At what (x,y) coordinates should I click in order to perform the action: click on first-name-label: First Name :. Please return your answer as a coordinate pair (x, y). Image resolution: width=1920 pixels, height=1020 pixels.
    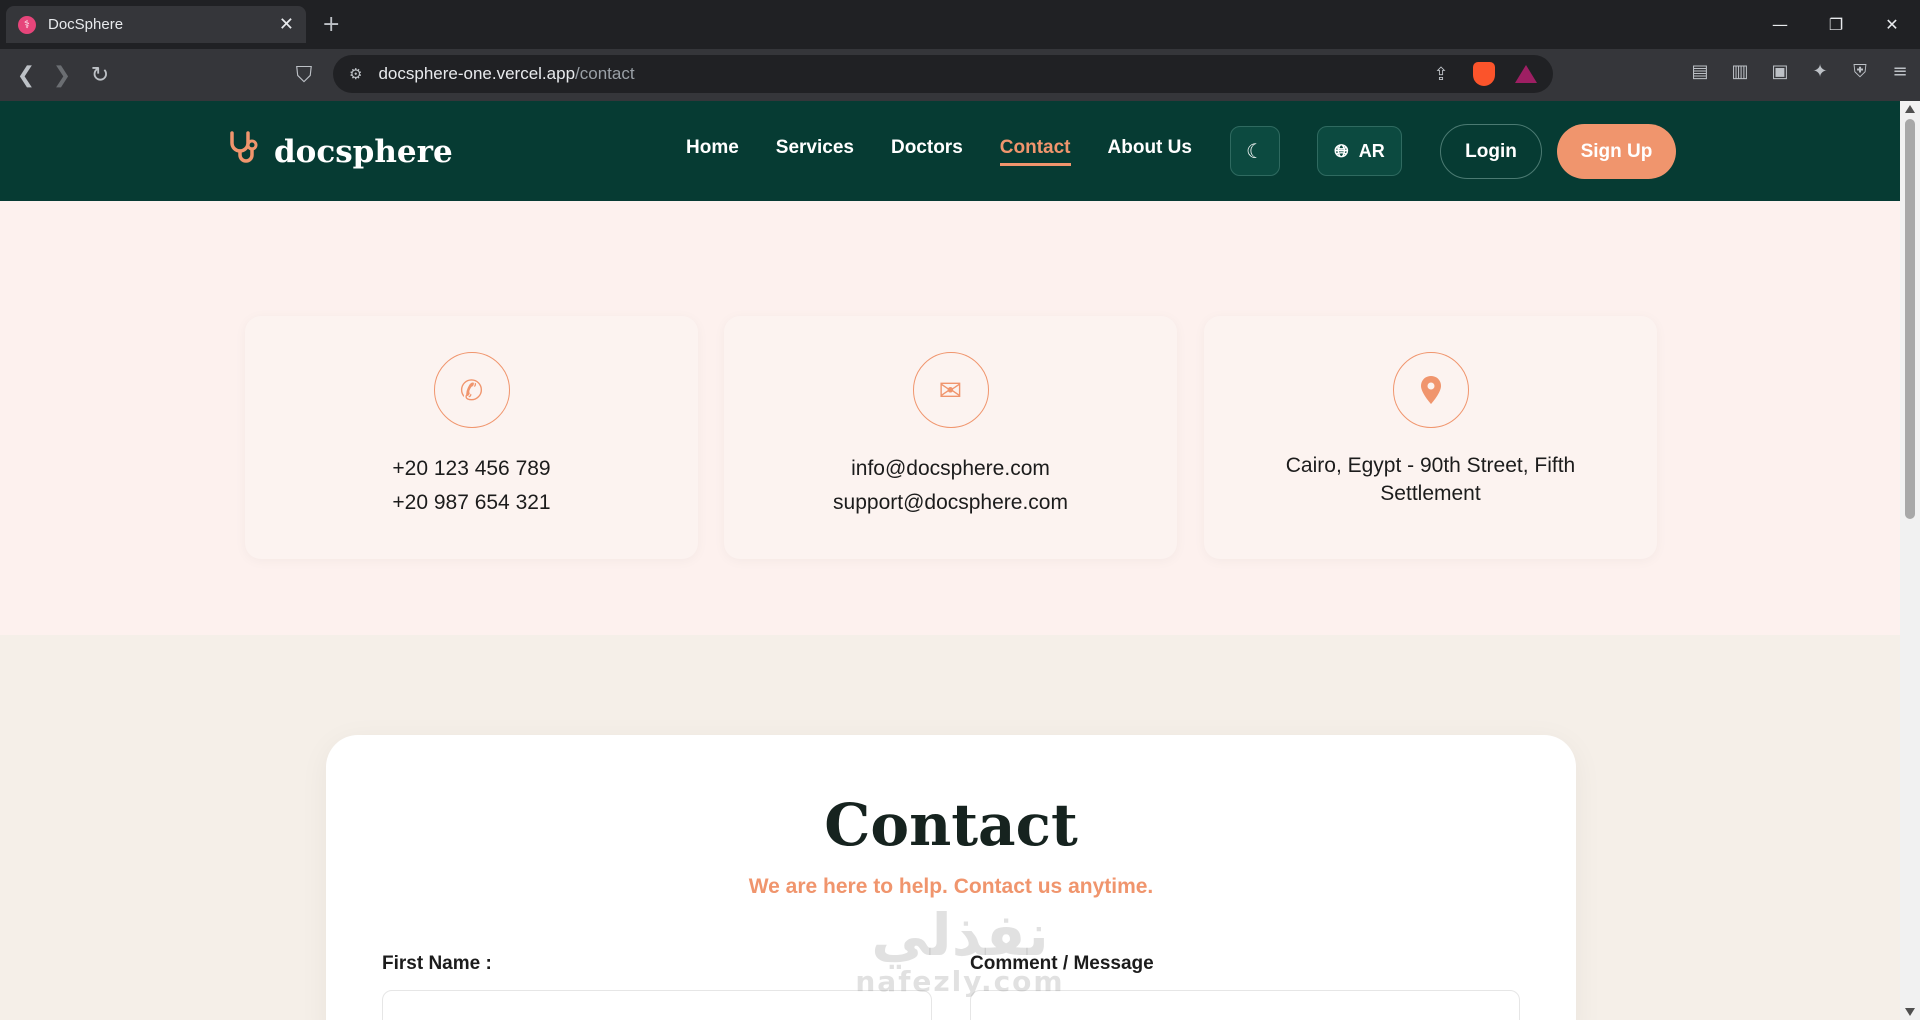
    Looking at the image, I should click on (437, 963).